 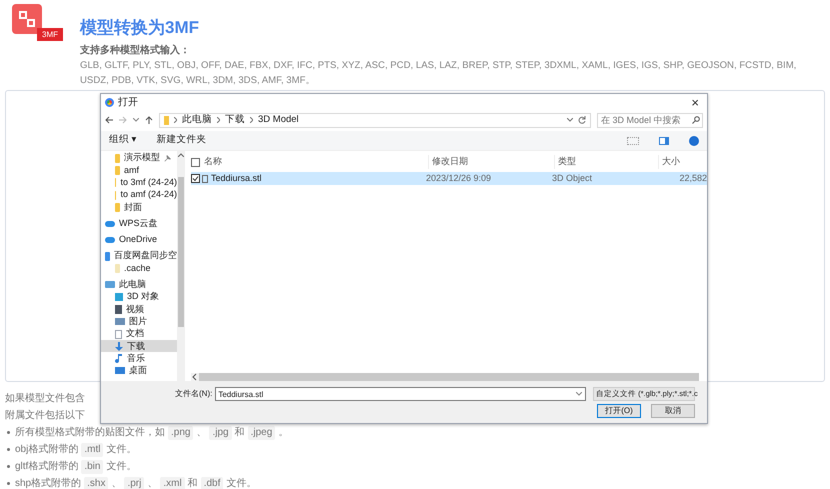 What do you see at coordinates (400, 394) in the screenshot?
I see `filename-field: Teddiursa.stl` at bounding box center [400, 394].